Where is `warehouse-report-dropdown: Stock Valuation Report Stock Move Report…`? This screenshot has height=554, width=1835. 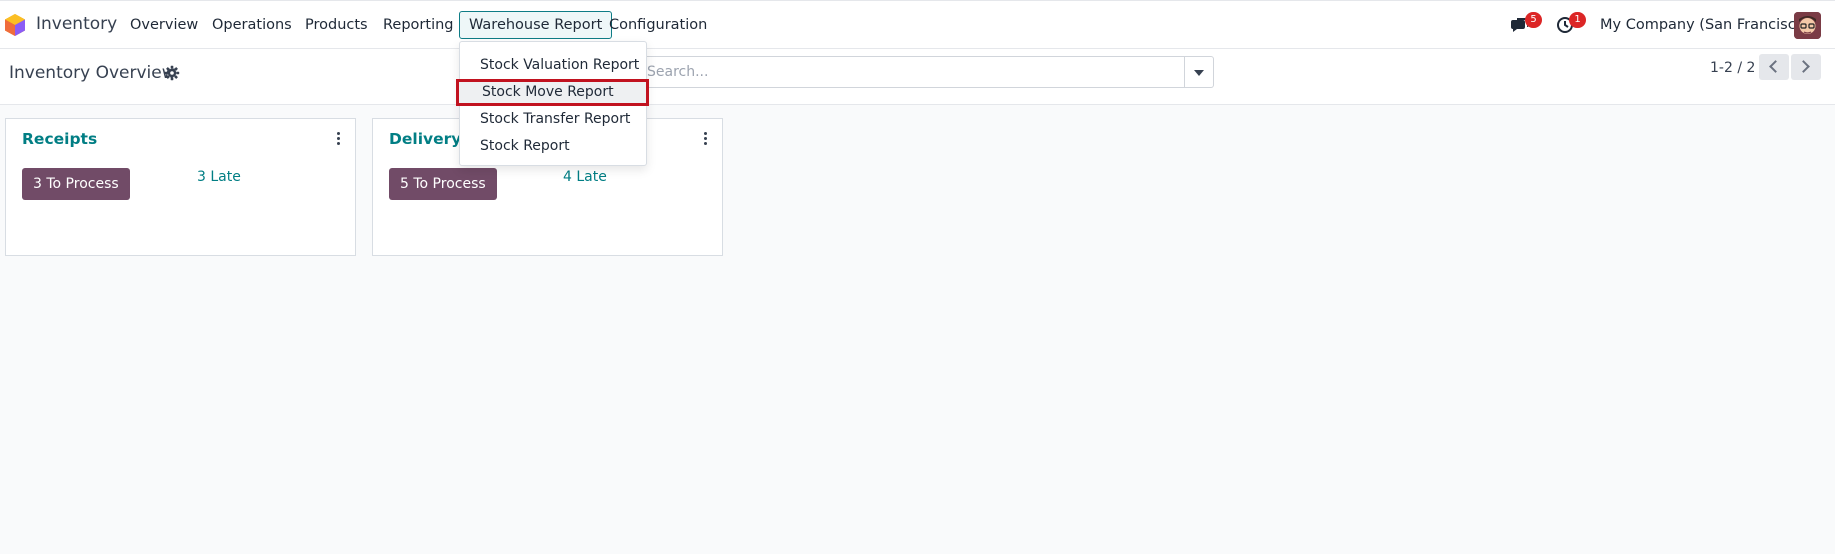 warehouse-report-dropdown: Stock Valuation Report Stock Move Report… is located at coordinates (552, 103).